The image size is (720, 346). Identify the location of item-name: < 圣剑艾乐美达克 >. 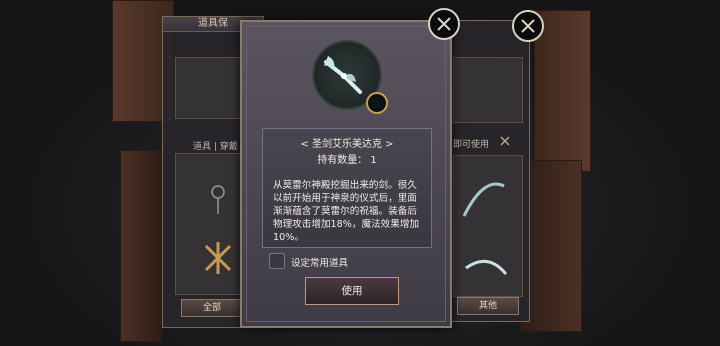
(347, 144).